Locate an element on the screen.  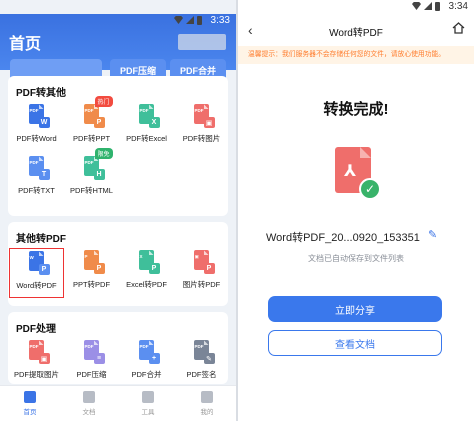
tool-tile: PDF P 热门 PDF转PPT is located at coordinates (91, 124).